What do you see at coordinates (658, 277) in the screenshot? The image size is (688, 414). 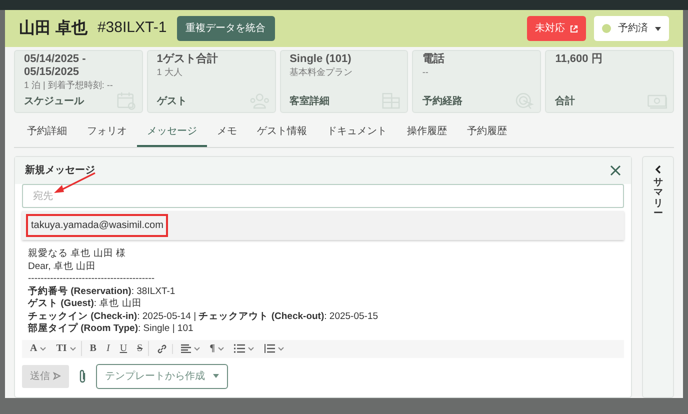 I see `summary-side-panel: サマリー` at bounding box center [658, 277].